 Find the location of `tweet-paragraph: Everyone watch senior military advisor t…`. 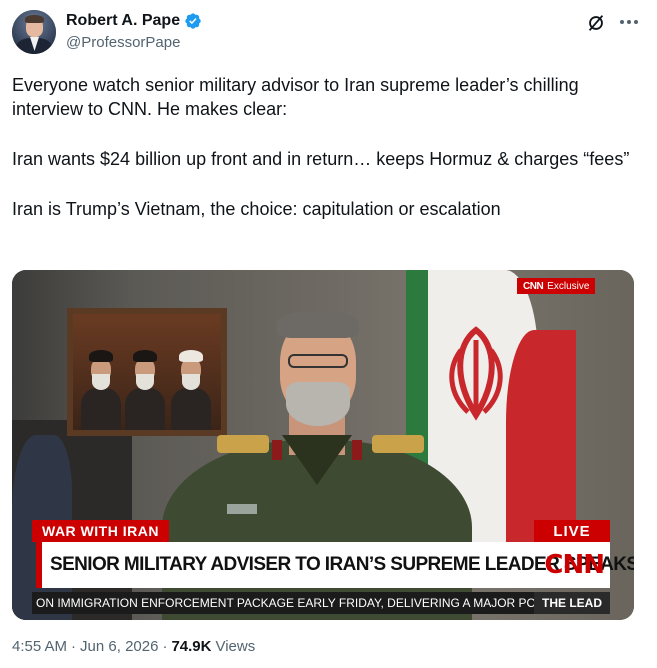

tweet-paragraph: Everyone watch senior military advisor t… is located at coordinates (298, 97).